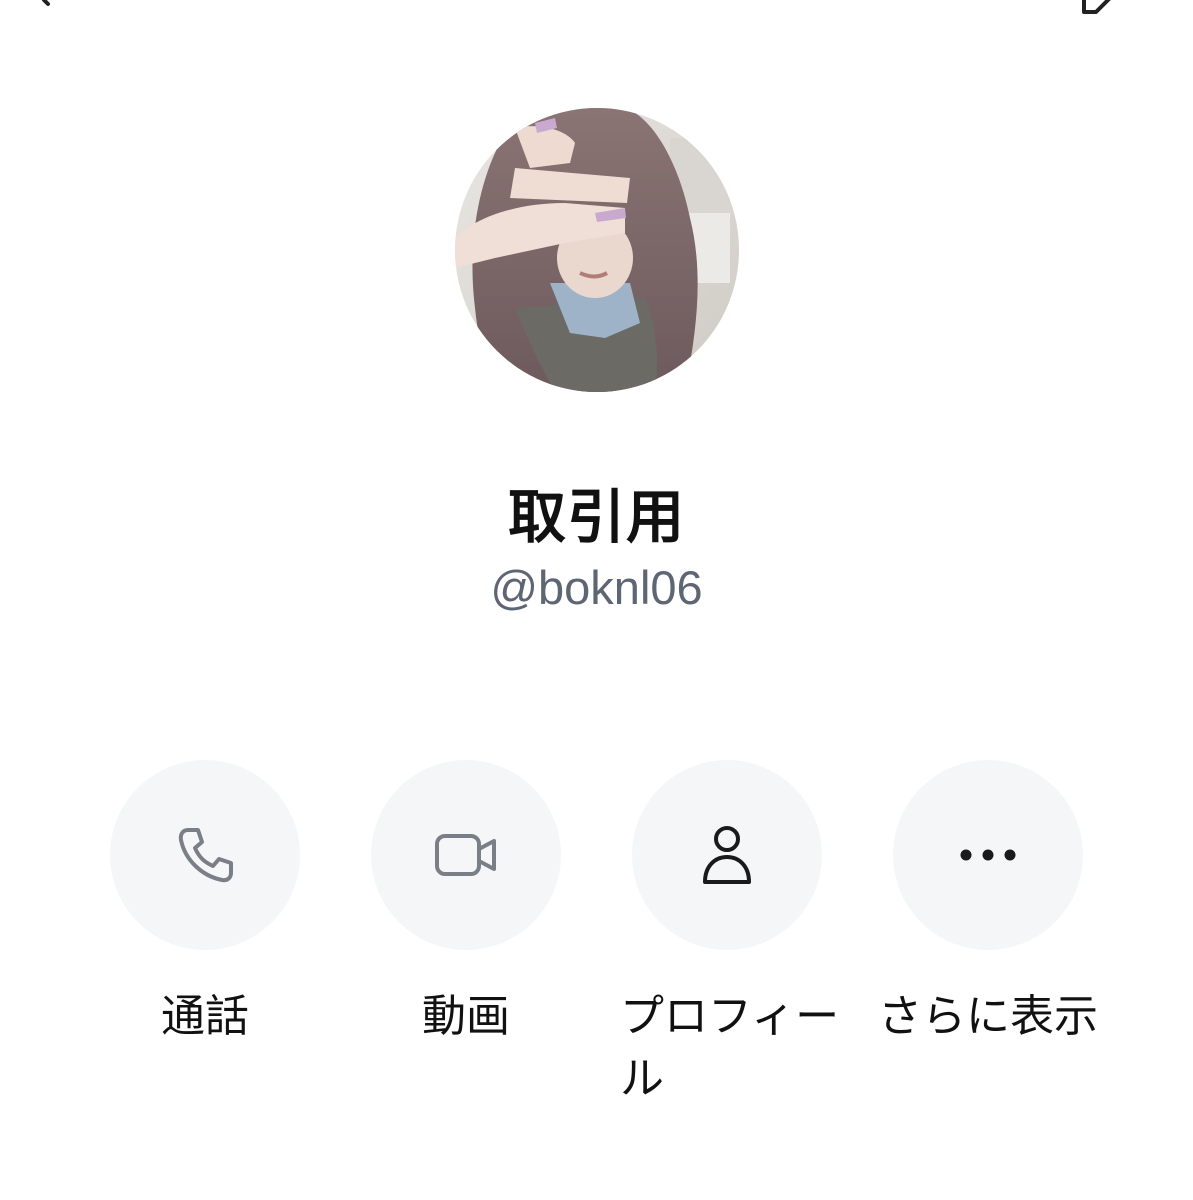 The image size is (1193, 1200). I want to click on chevron-left-icon, so click(46, 3).